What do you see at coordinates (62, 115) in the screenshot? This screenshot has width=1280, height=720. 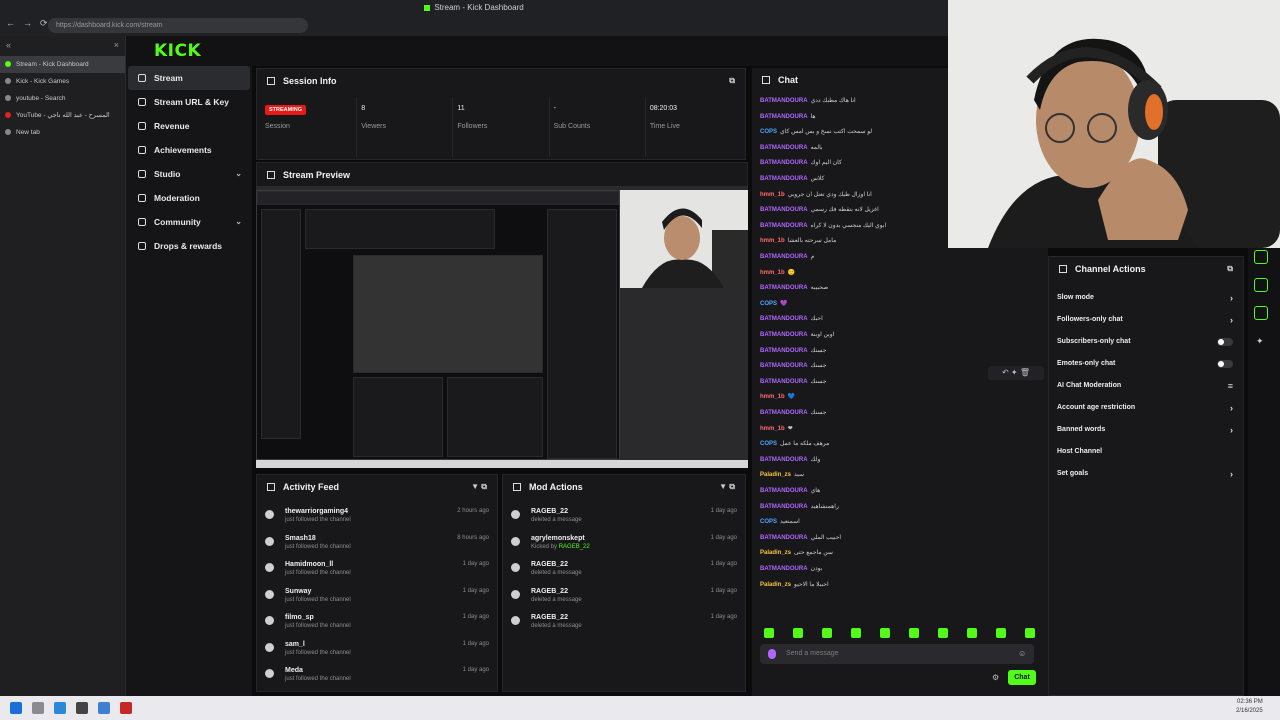 I see `browser-tab: YouTube - المسرح - عبد الله ناجي` at bounding box center [62, 115].